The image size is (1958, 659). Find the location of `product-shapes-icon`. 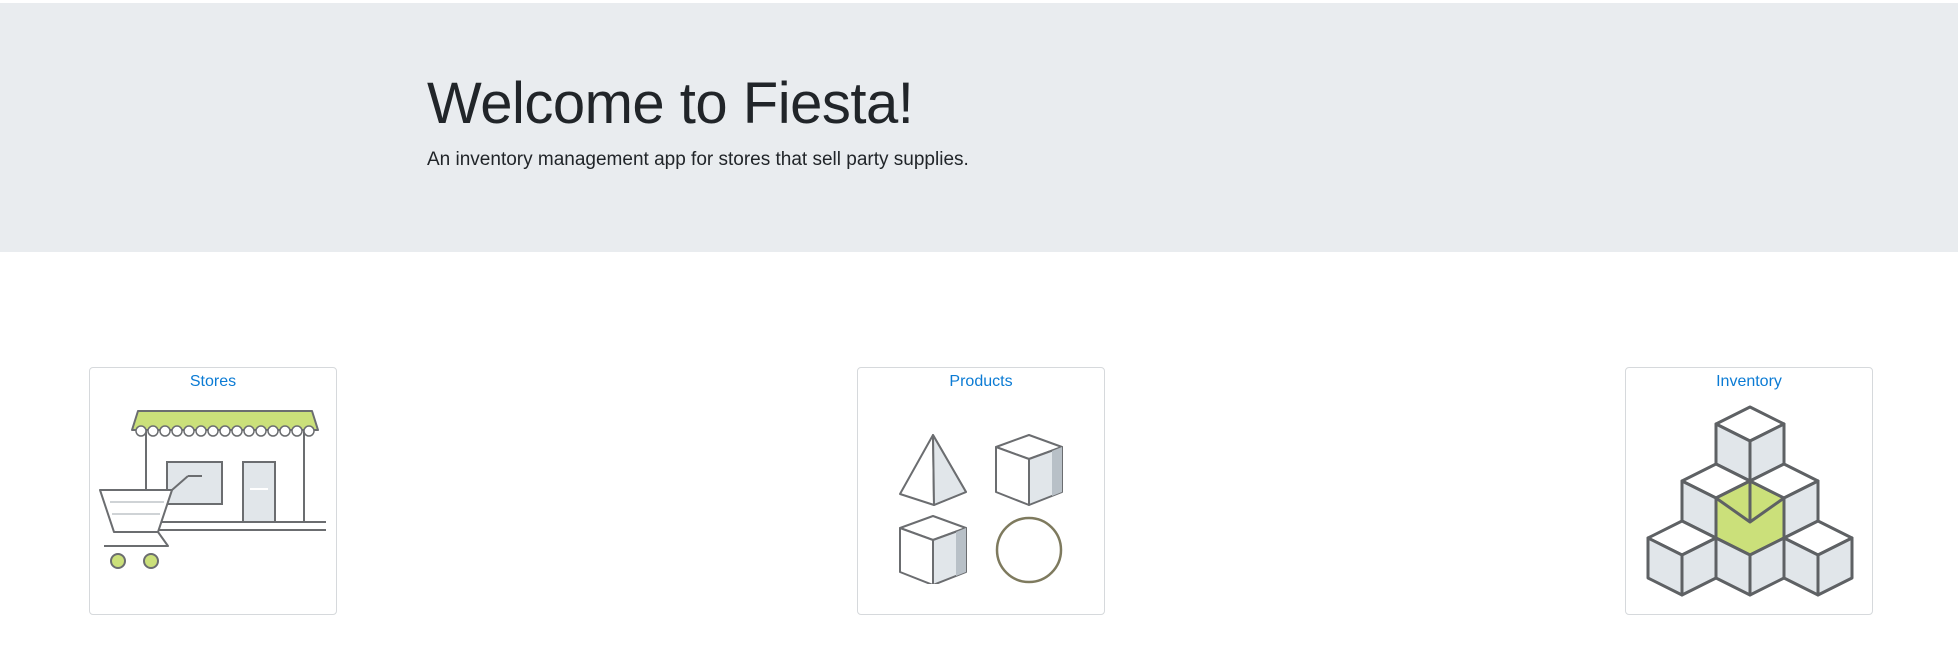

product-shapes-icon is located at coordinates (981, 509).